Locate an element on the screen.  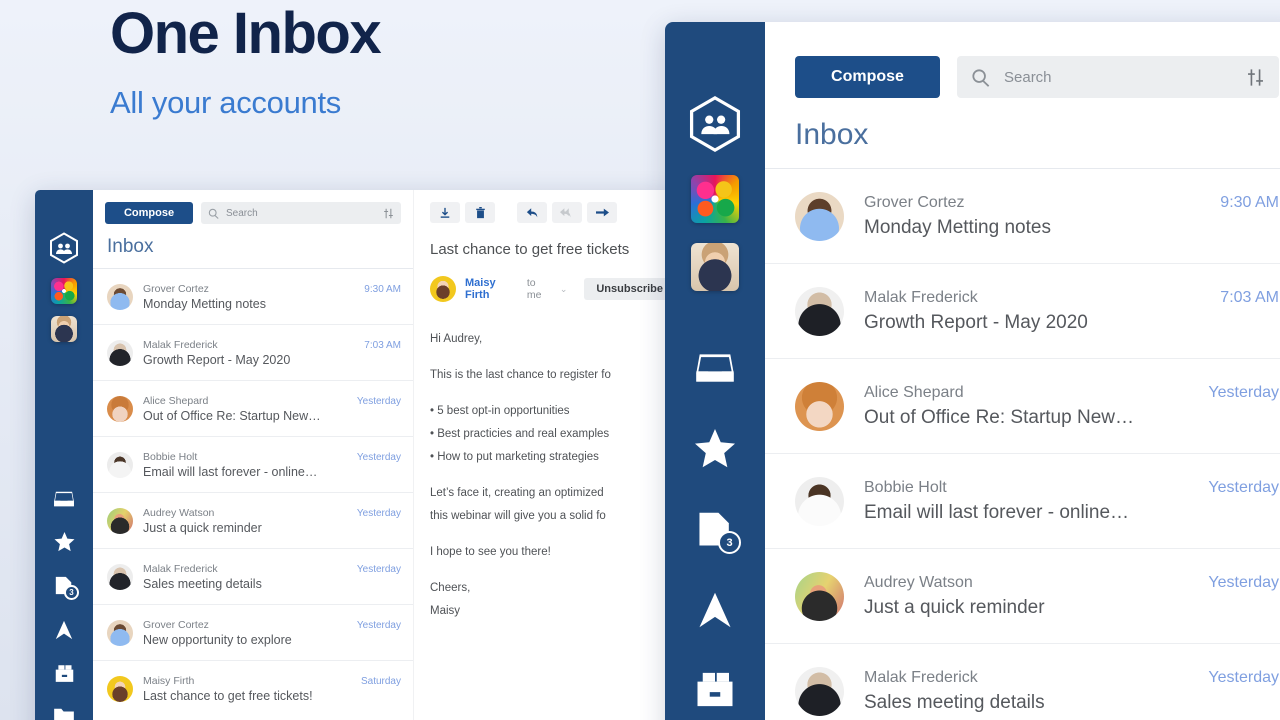
sender-name: Bobbie Holt is located at coordinates (905, 487).